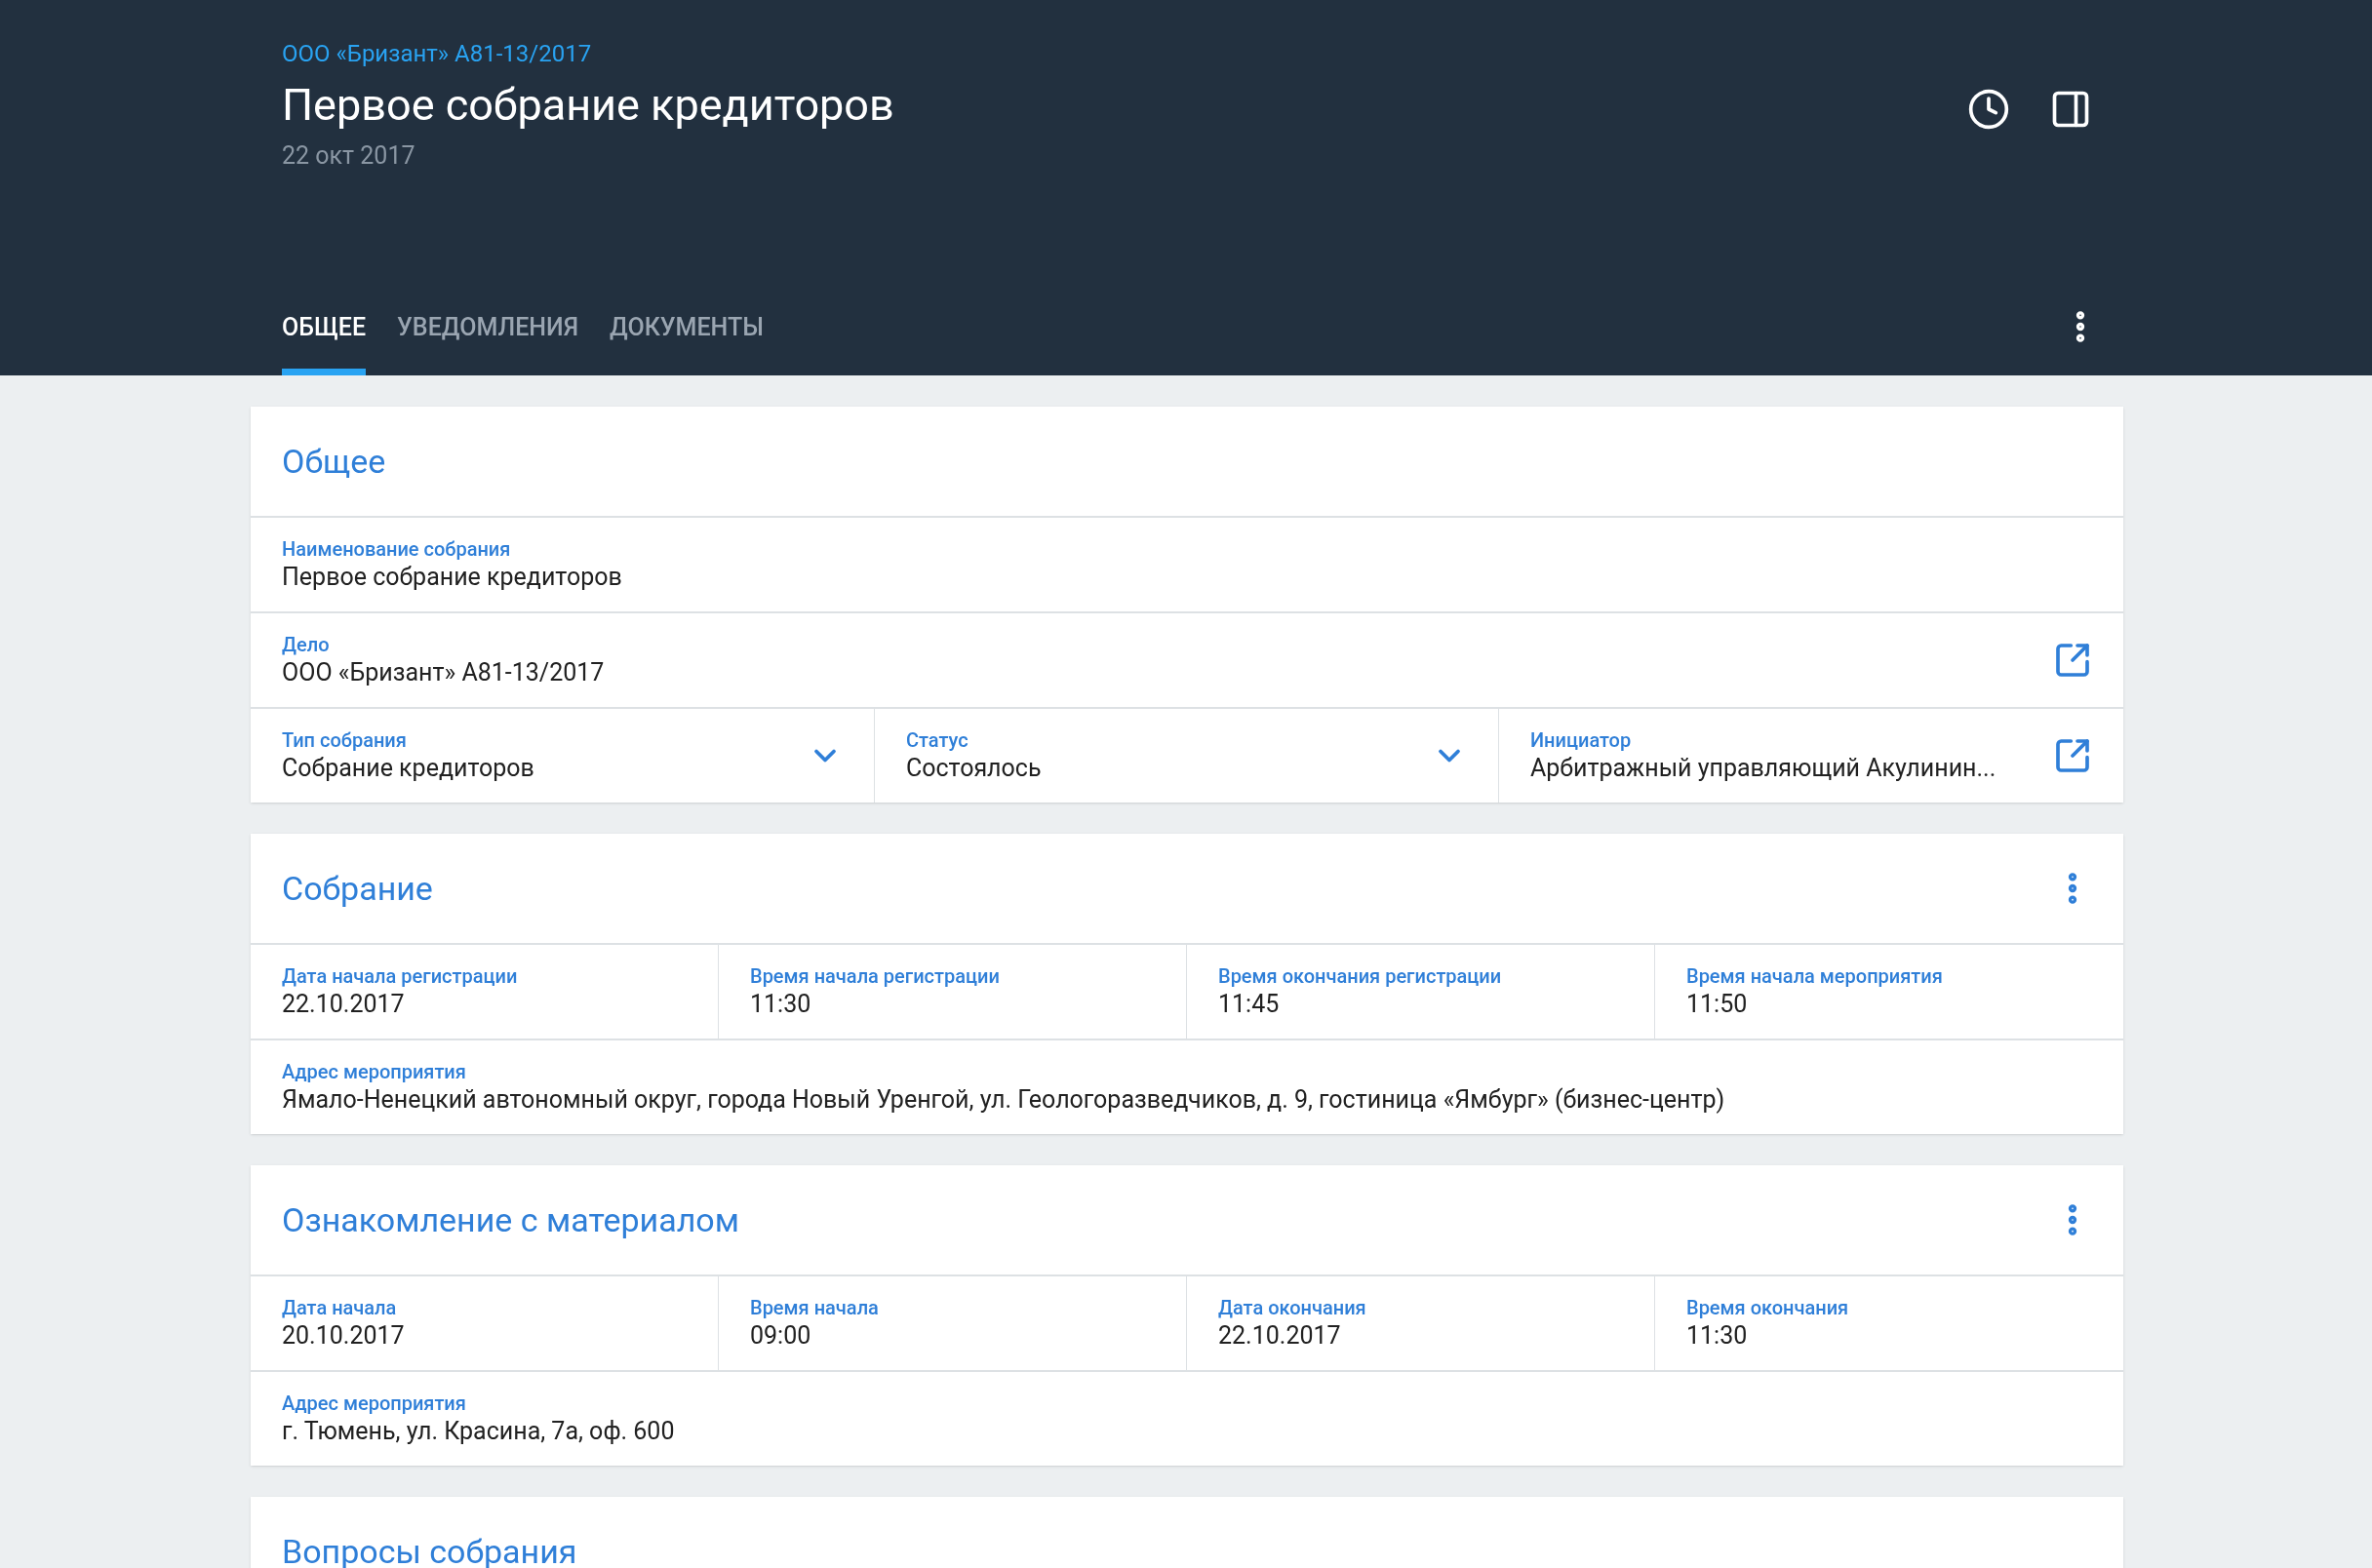 This screenshot has width=2372, height=1568. I want to click on field-label: Время окончания регистрации, so click(1360, 976).